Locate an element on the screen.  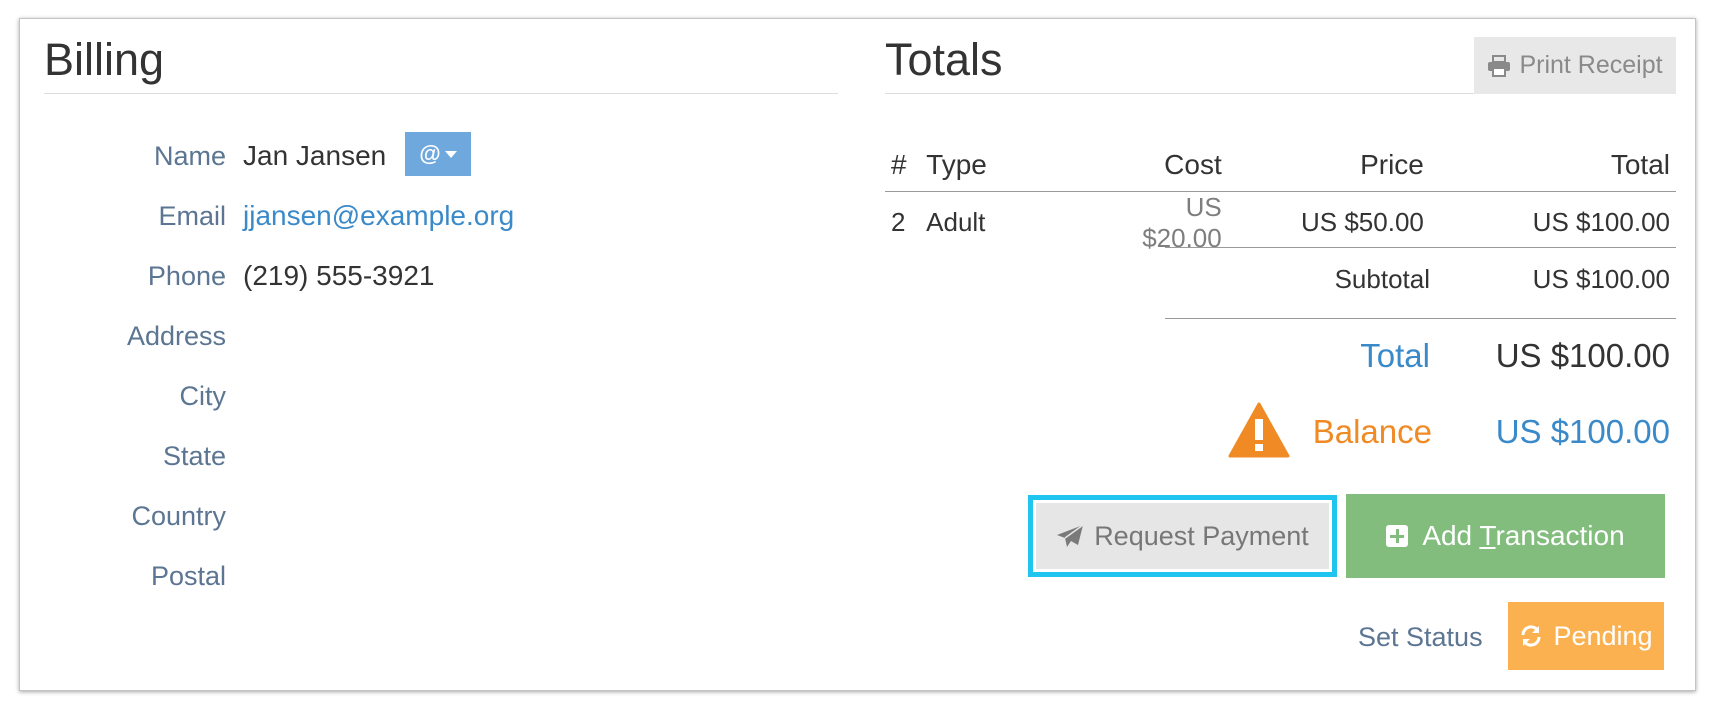
country-row: Country is located at coordinates (441, 517).